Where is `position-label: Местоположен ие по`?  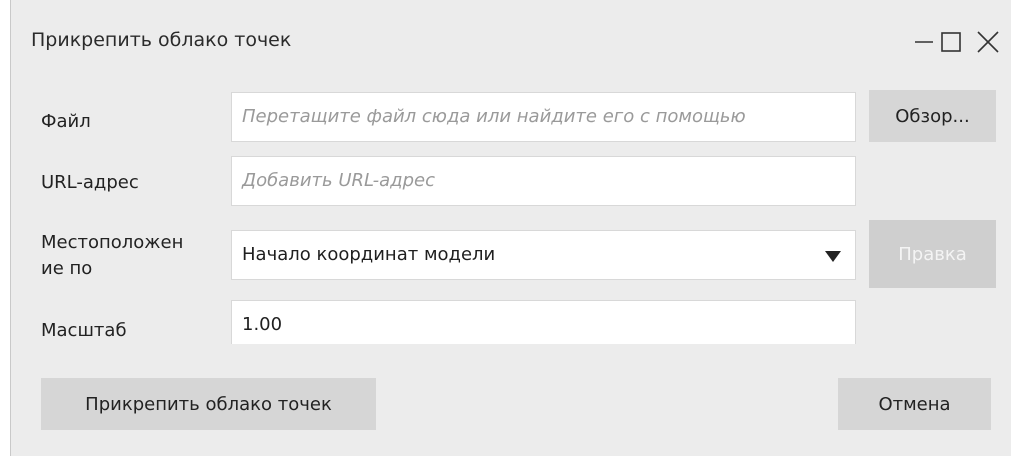
position-label: Местоположен ие по is located at coordinates (112, 256).